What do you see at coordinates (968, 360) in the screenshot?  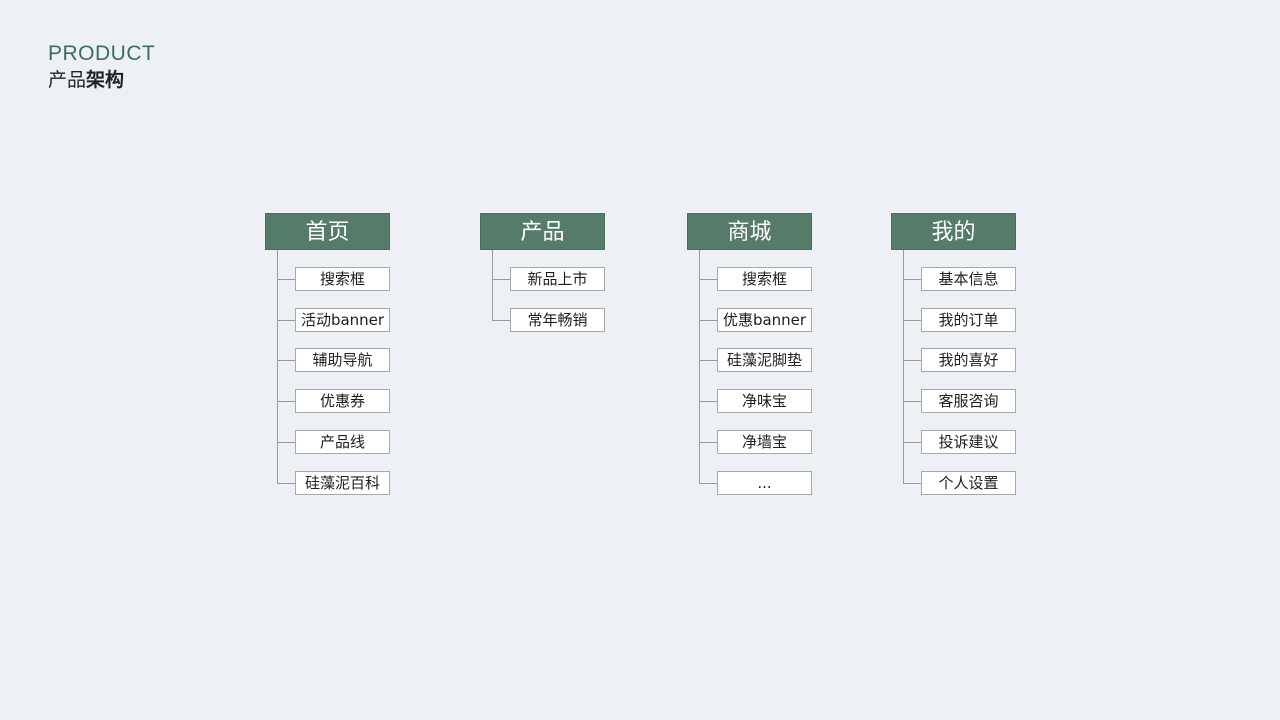 I see `leaf-node: 我的喜好` at bounding box center [968, 360].